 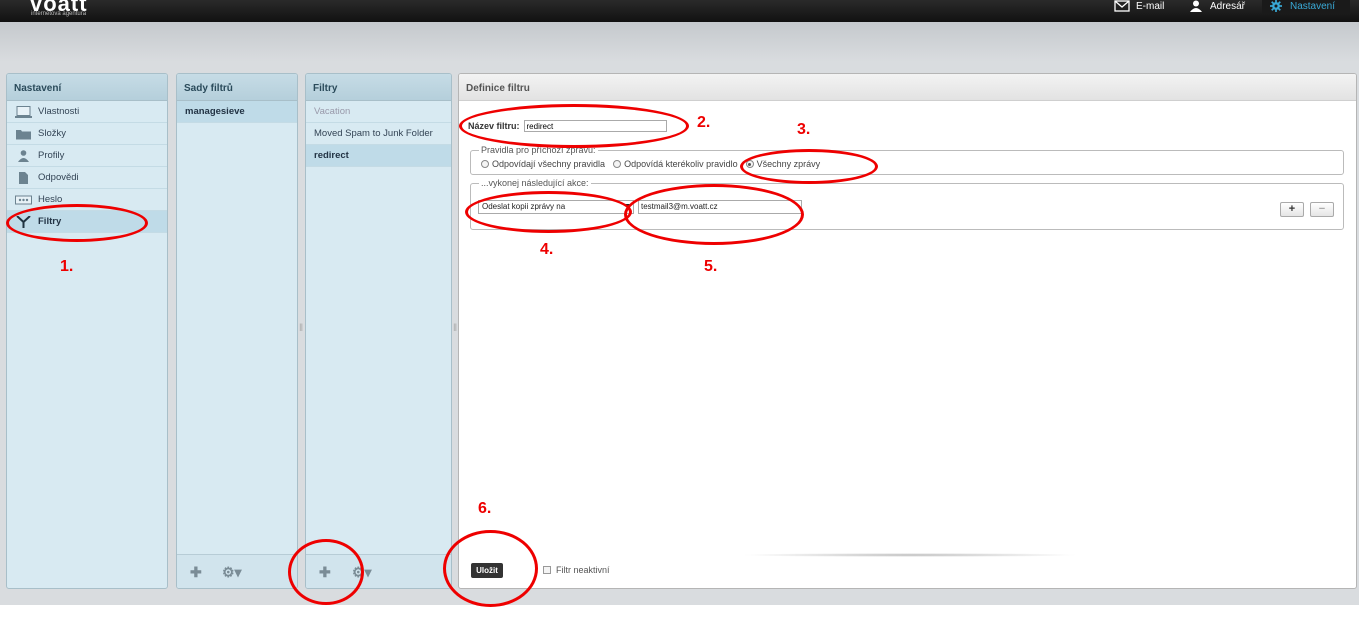 I want to click on settings-item-label: Profily, so click(x=51, y=155).